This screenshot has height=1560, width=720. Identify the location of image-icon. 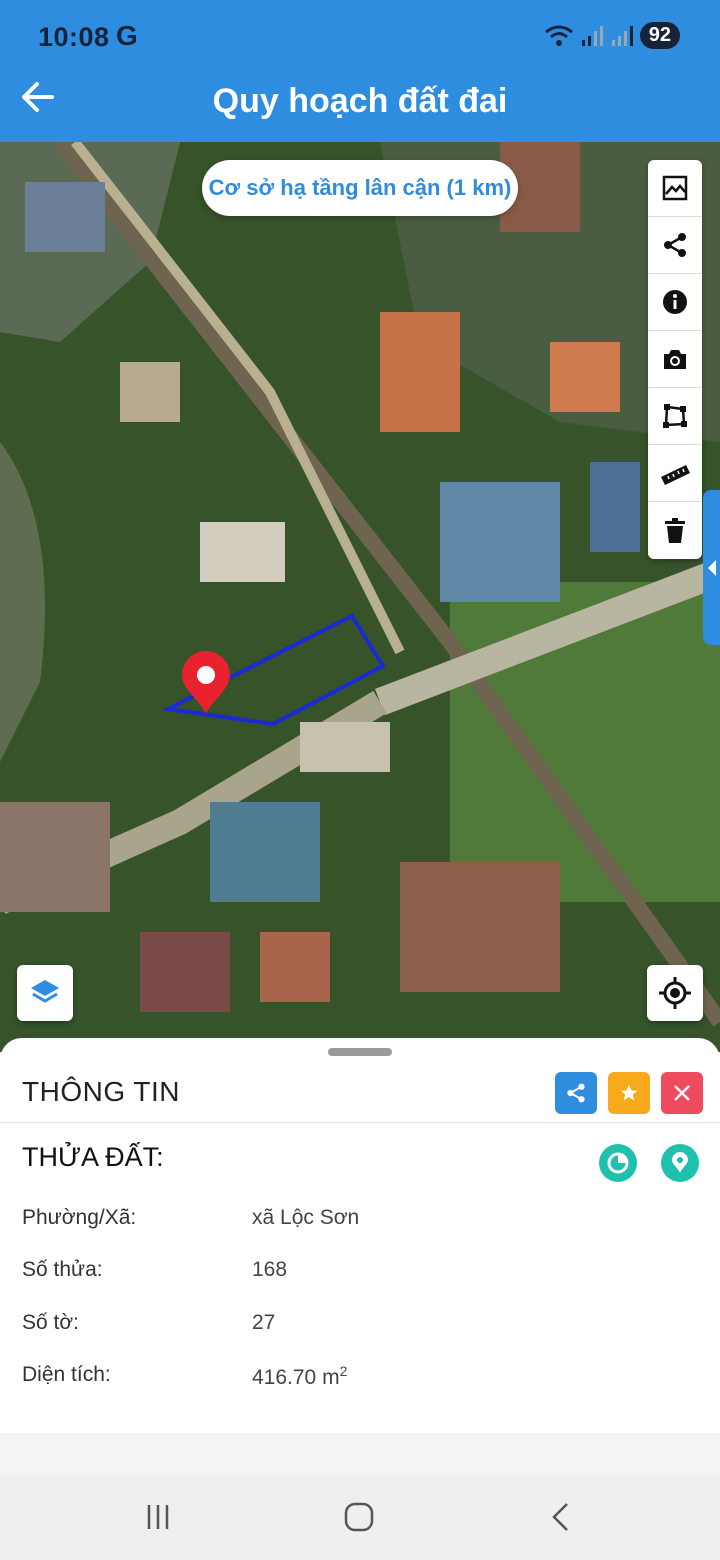
(675, 188).